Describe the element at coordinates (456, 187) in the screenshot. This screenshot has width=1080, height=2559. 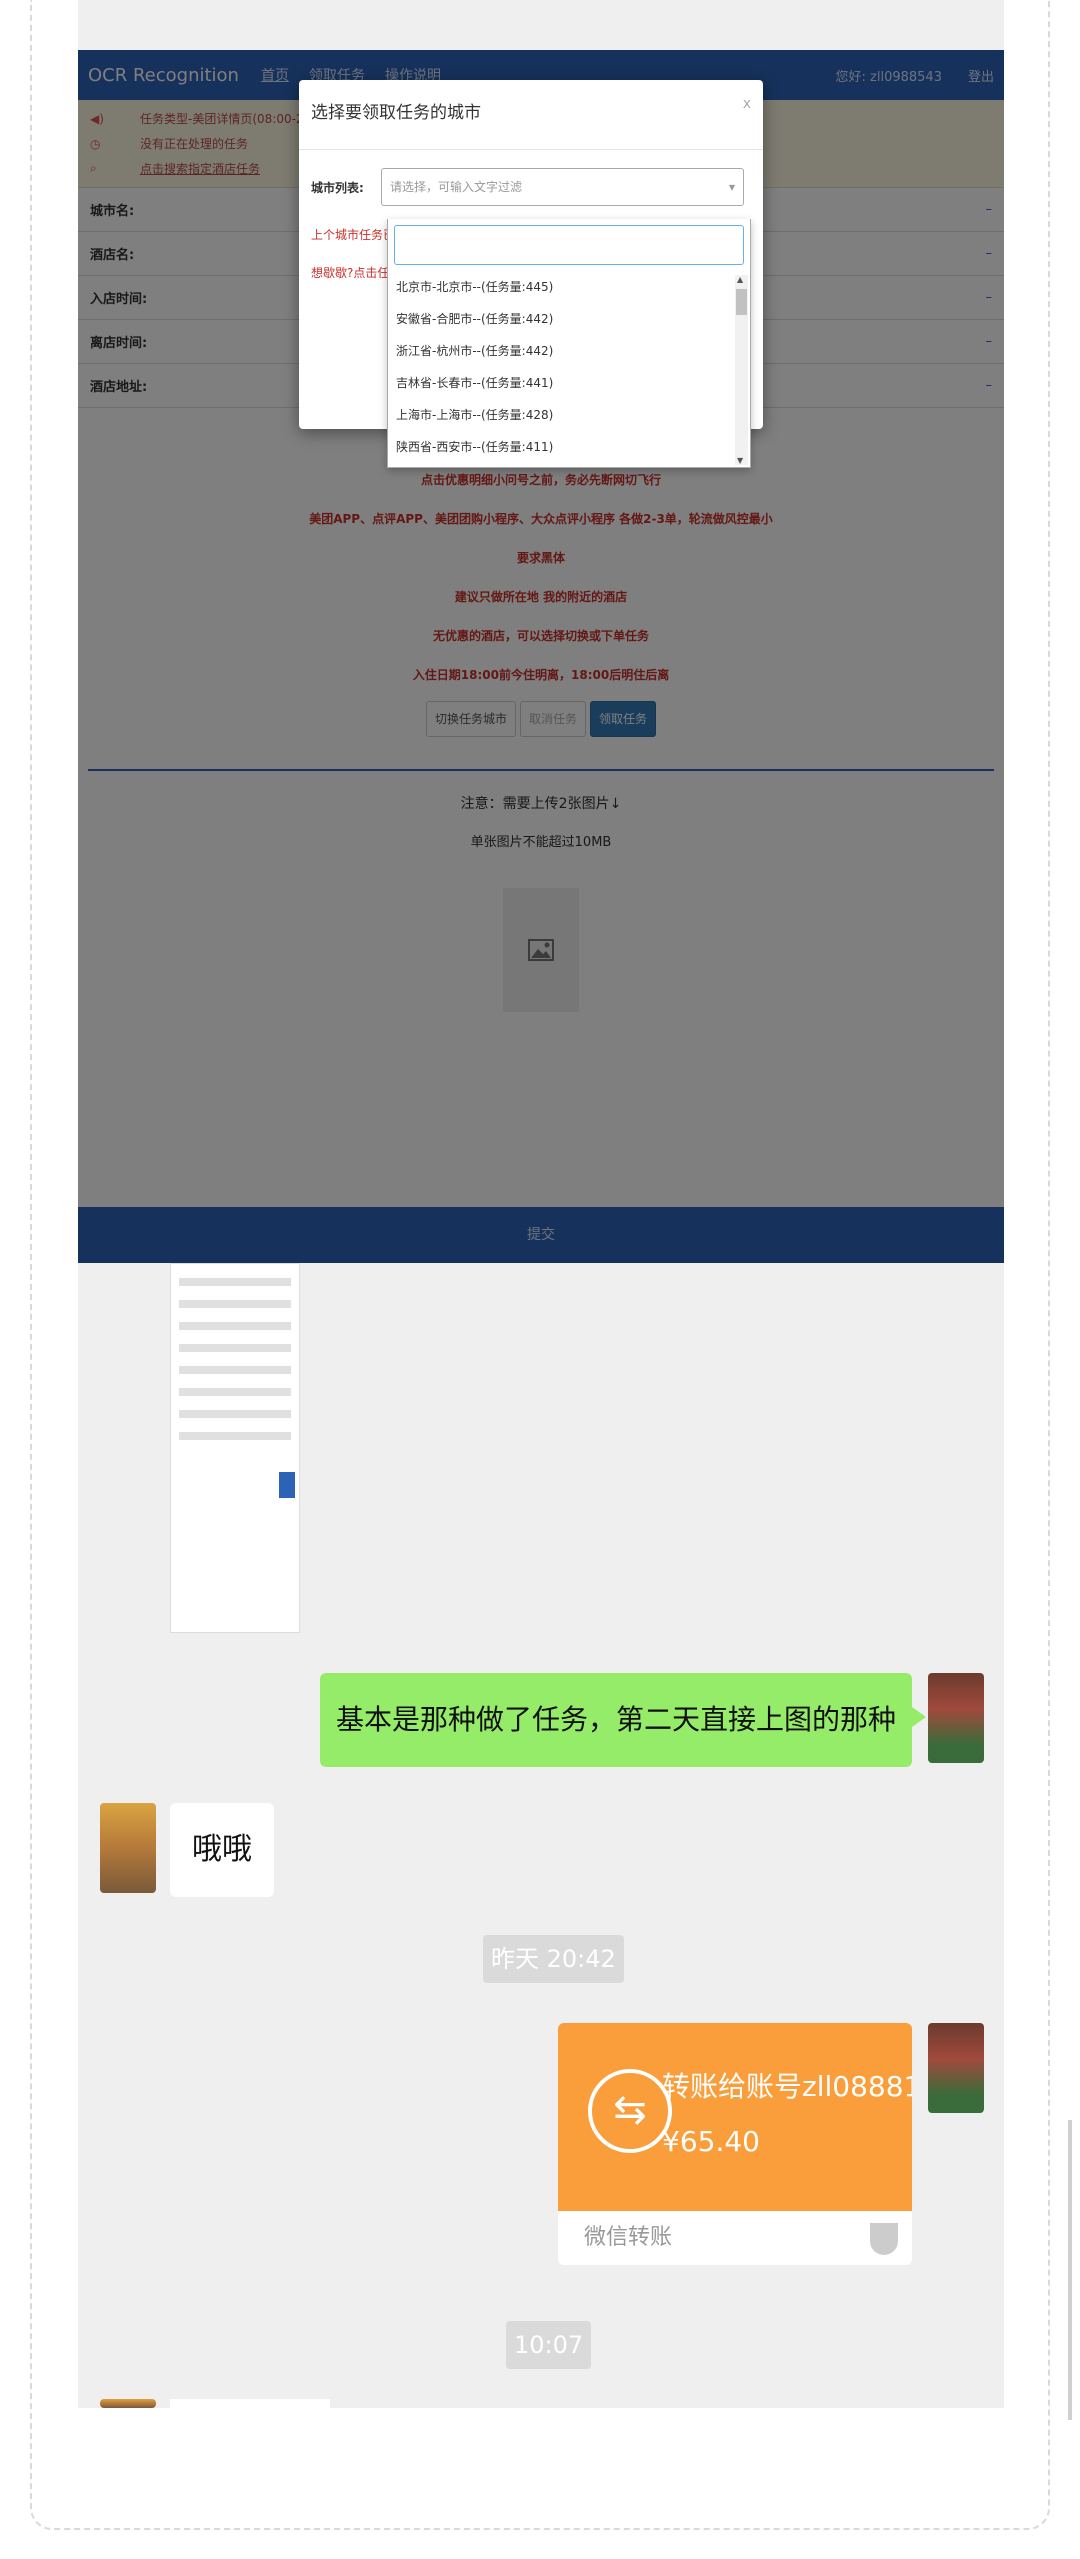
I see `city-select-placeholder: 请选择，可输入文字过滤` at that location.